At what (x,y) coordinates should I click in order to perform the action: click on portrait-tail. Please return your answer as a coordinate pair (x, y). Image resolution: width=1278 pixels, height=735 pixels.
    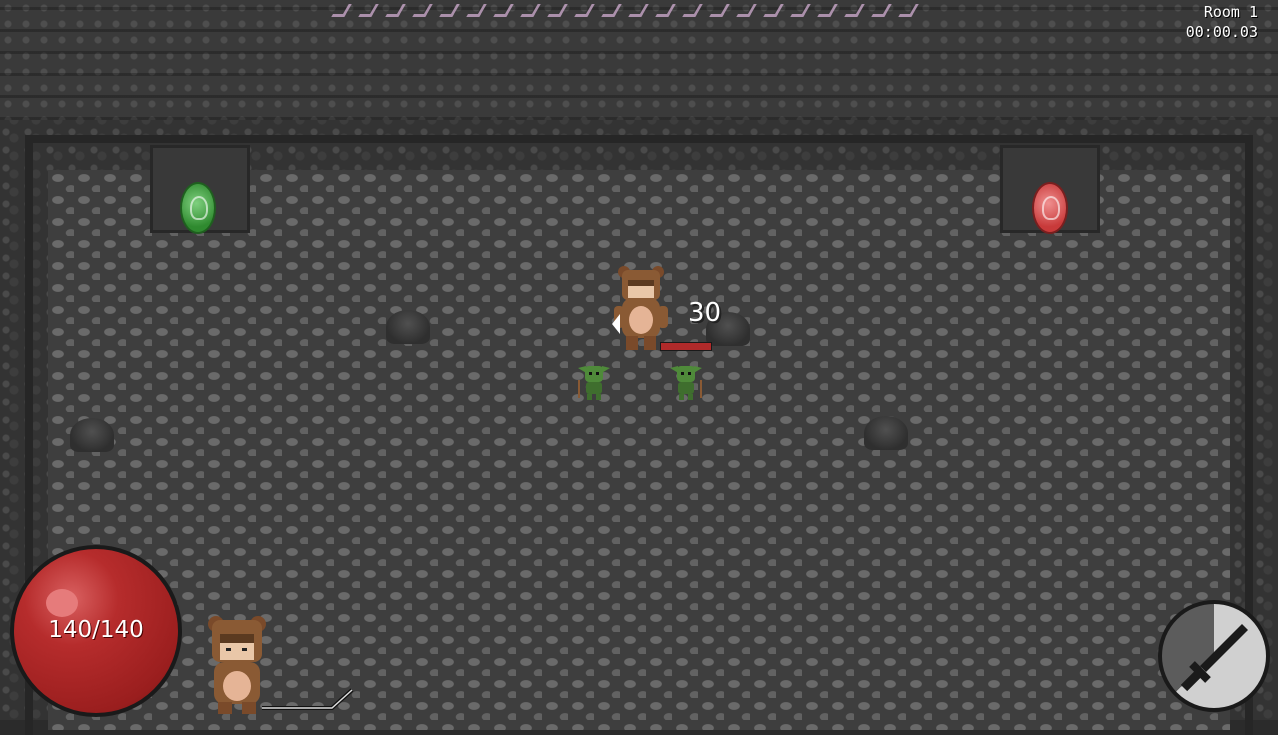
    Looking at the image, I should click on (308, 699).